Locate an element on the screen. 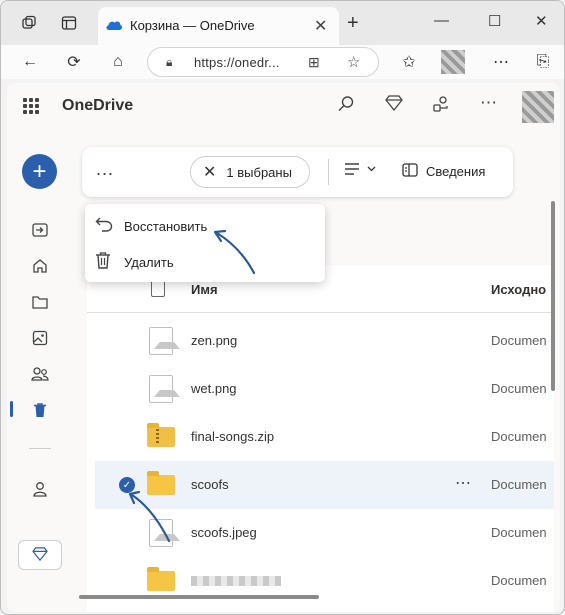  menu-item-delete: Удалить is located at coordinates (205, 262).